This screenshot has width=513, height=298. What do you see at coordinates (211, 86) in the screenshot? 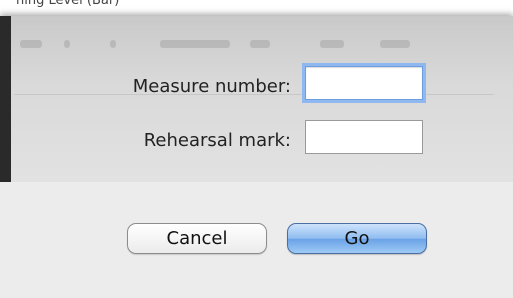
I see `measure-number-label: Measure number:` at bounding box center [211, 86].